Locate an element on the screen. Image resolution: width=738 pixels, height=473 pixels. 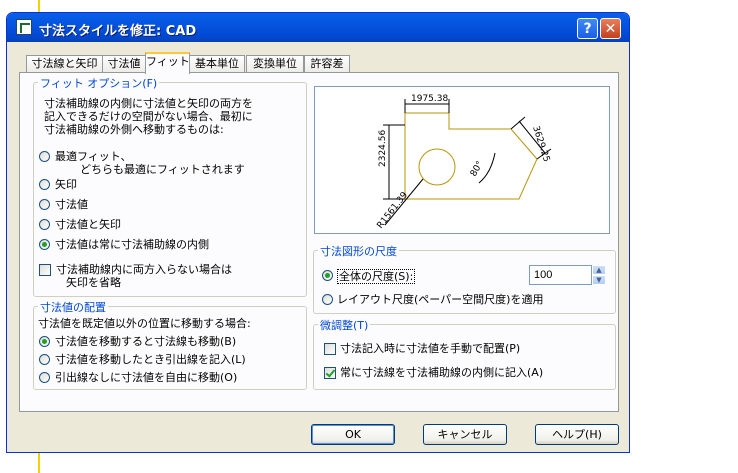
tab-lines-arrows: 寸法線と矢印 is located at coordinates (64, 64).